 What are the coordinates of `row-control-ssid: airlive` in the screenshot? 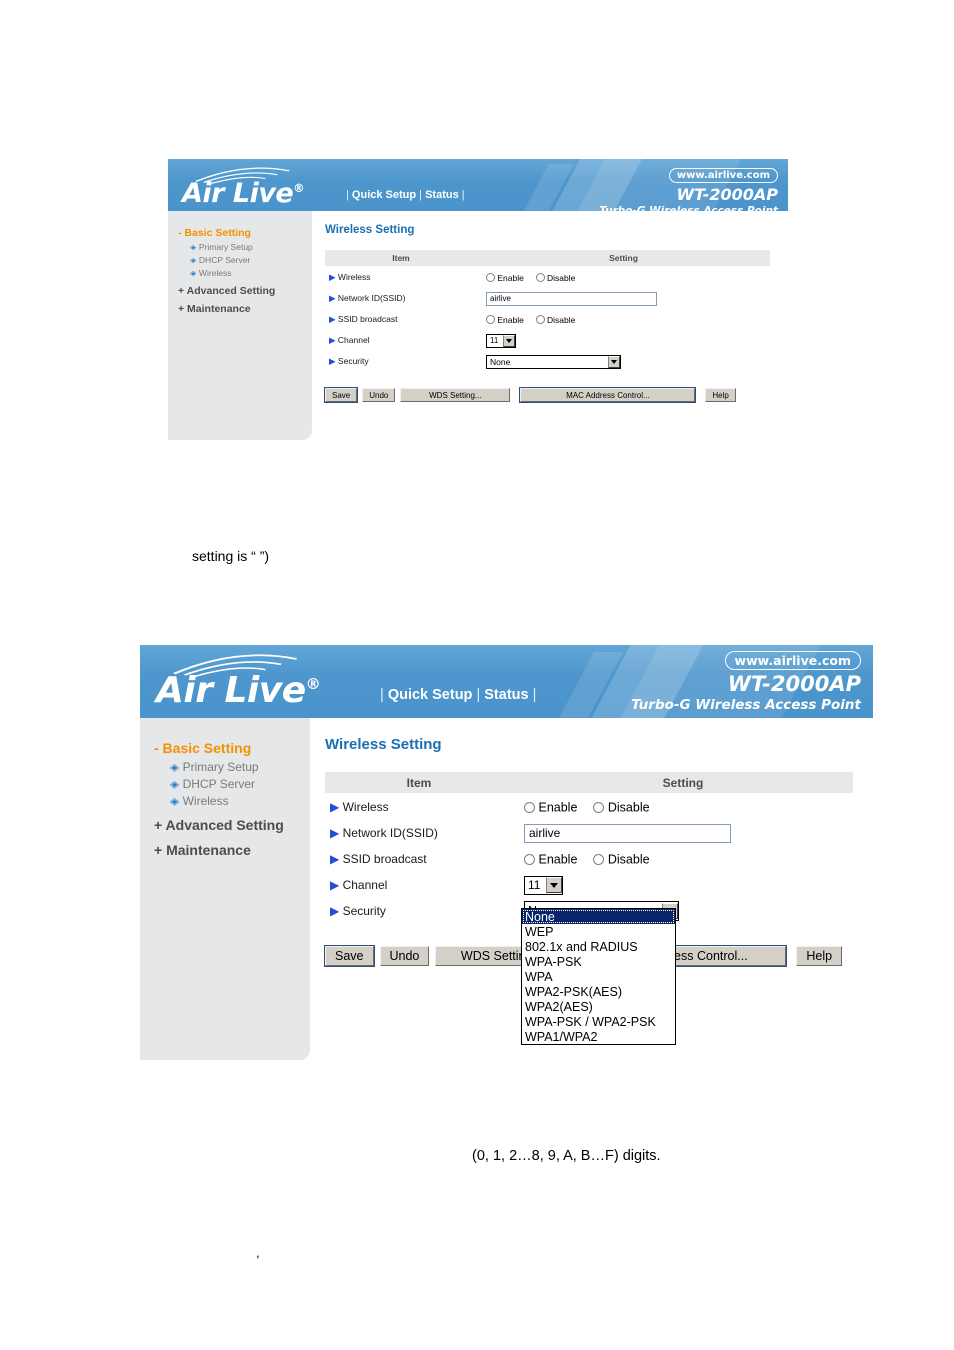 It's located at (623, 298).